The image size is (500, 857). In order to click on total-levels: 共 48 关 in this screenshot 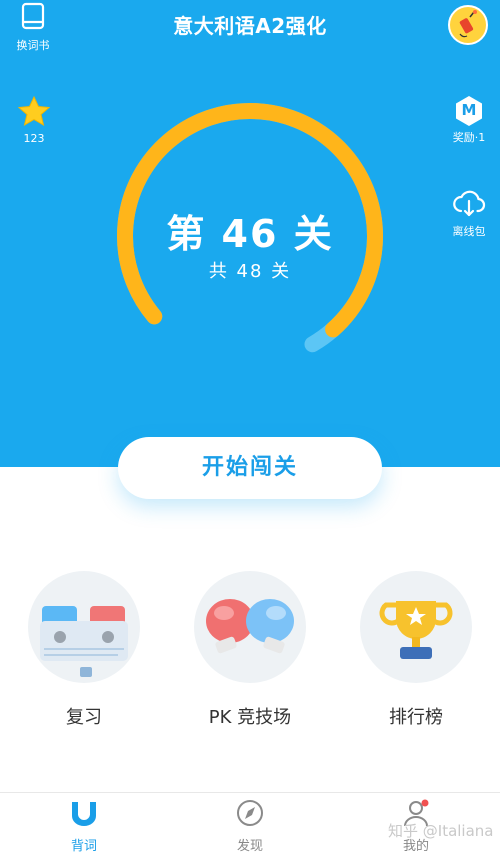, I will do `click(250, 271)`.